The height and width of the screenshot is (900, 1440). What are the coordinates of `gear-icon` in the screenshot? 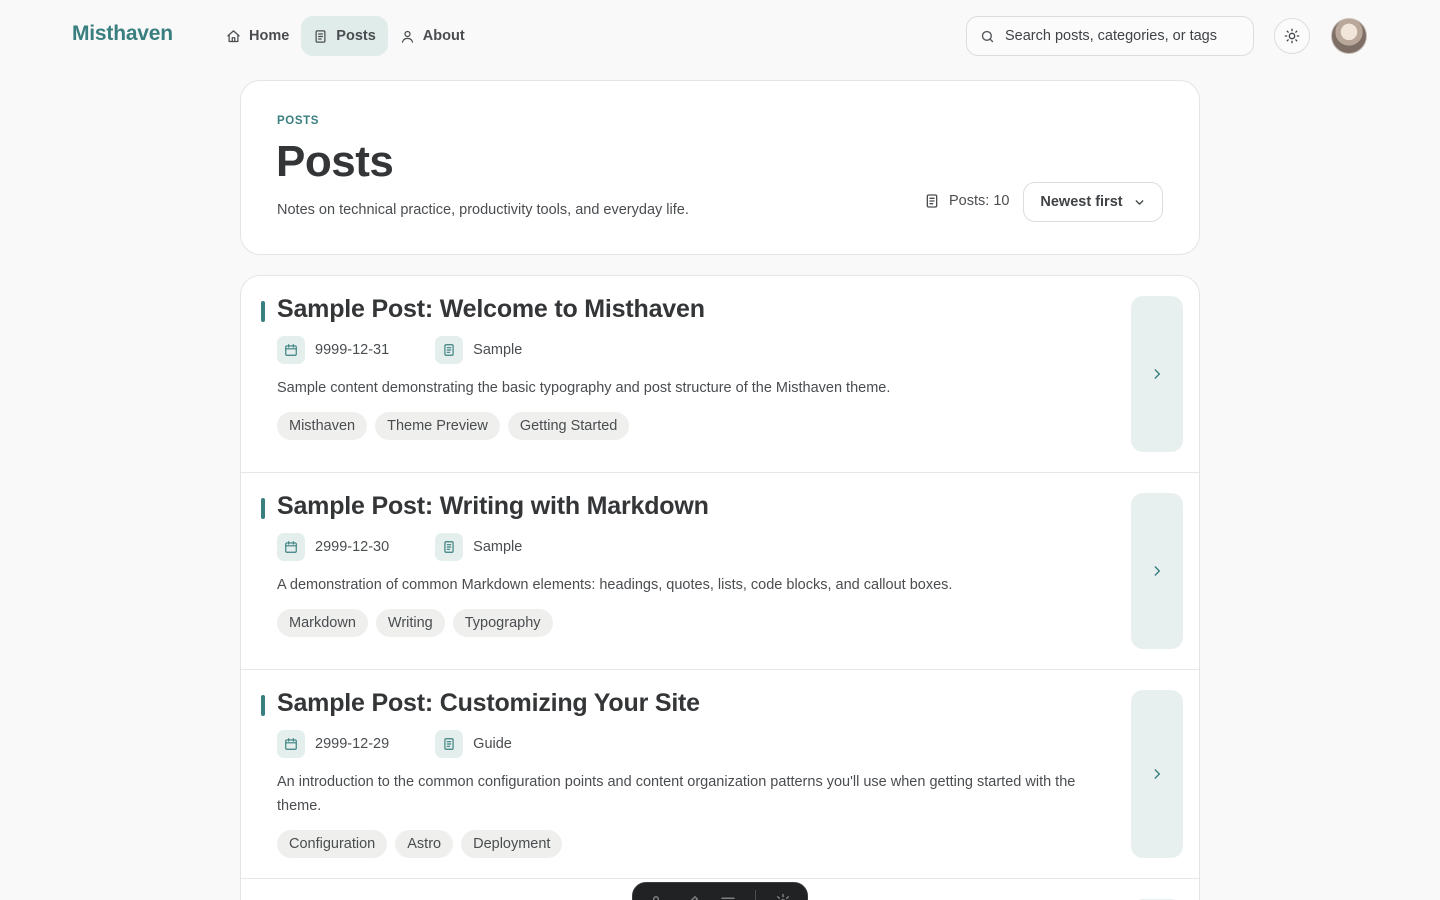 It's located at (783, 896).